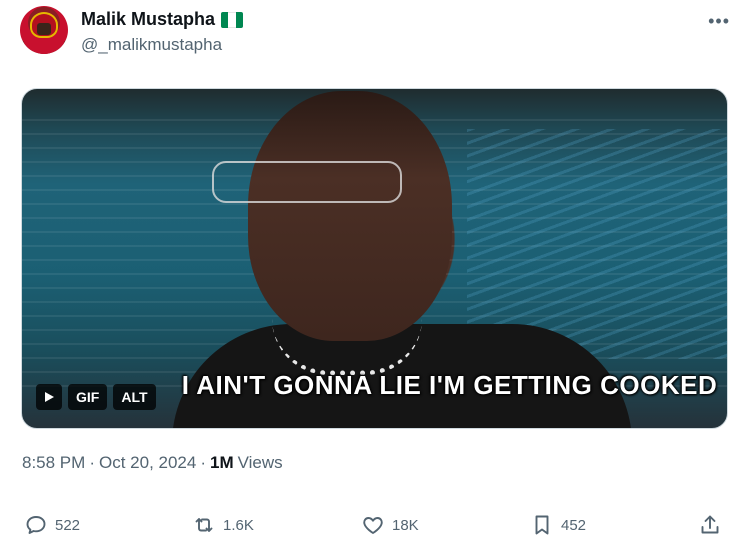 The width and height of the screenshot is (747, 550). I want to click on views-count: 1M, so click(222, 462).